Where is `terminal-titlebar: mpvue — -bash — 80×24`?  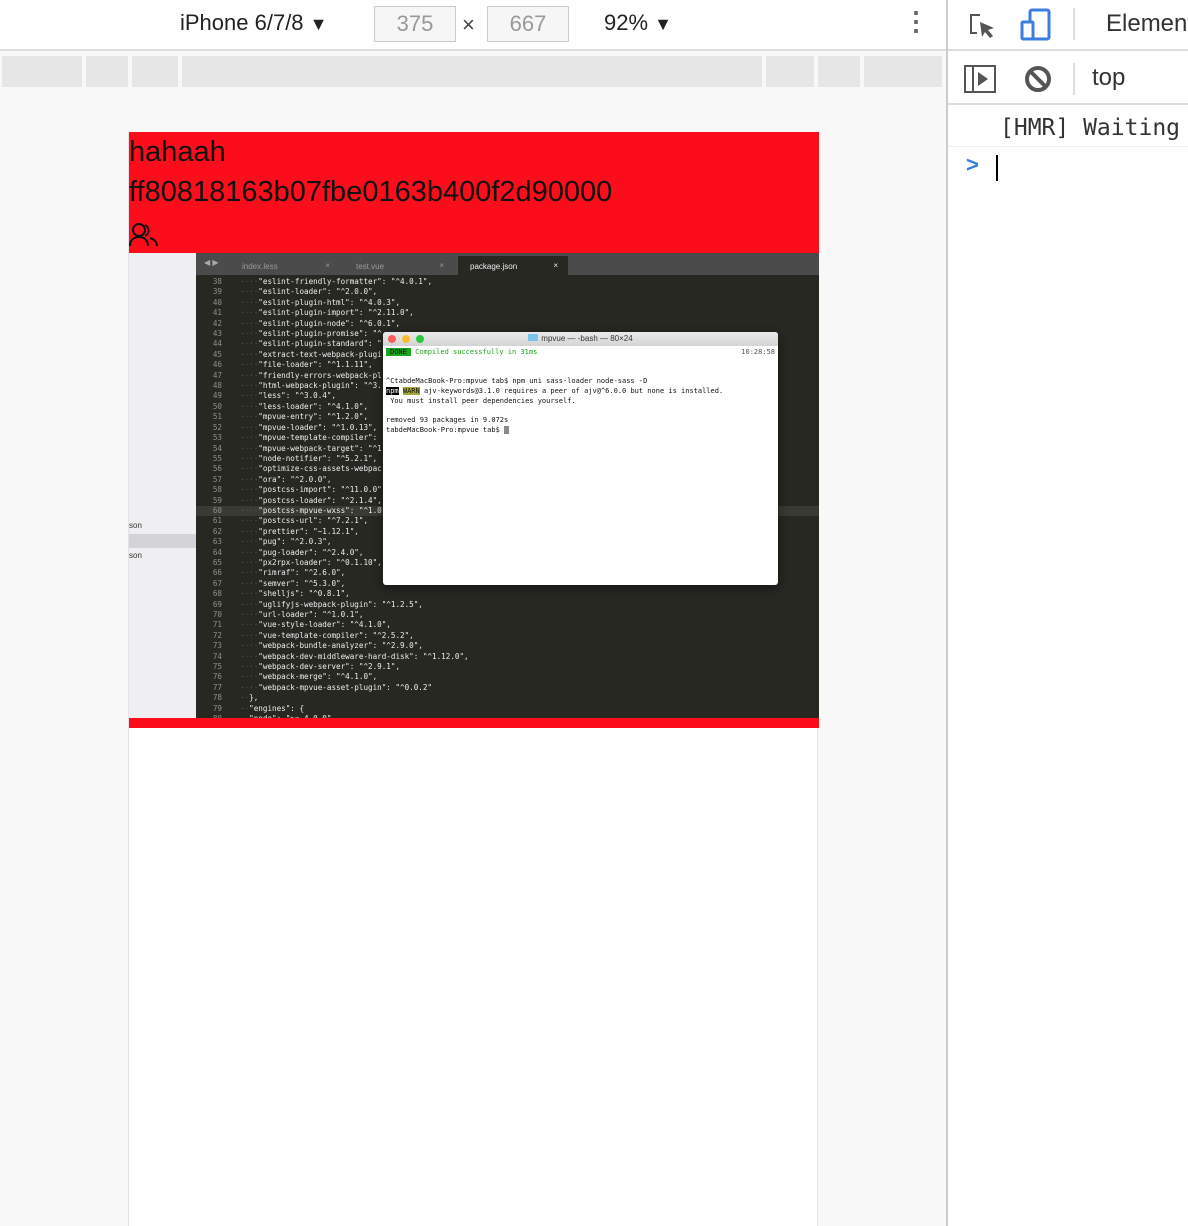 terminal-titlebar: mpvue — -bash — 80×24 is located at coordinates (580, 339).